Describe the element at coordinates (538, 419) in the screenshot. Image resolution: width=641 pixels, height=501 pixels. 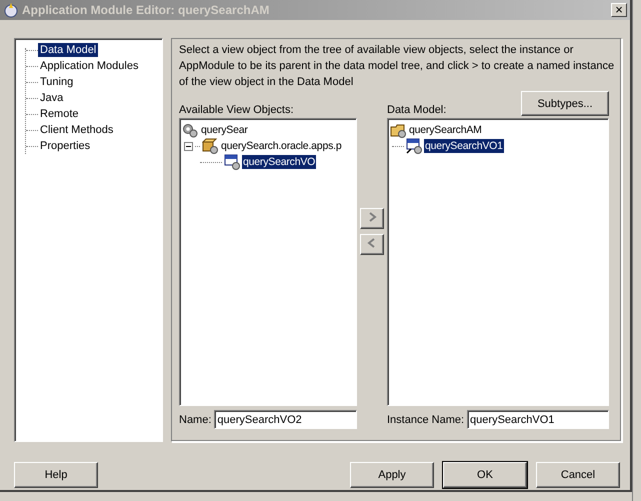
I see `instance-name-field: querySearchVO1` at that location.